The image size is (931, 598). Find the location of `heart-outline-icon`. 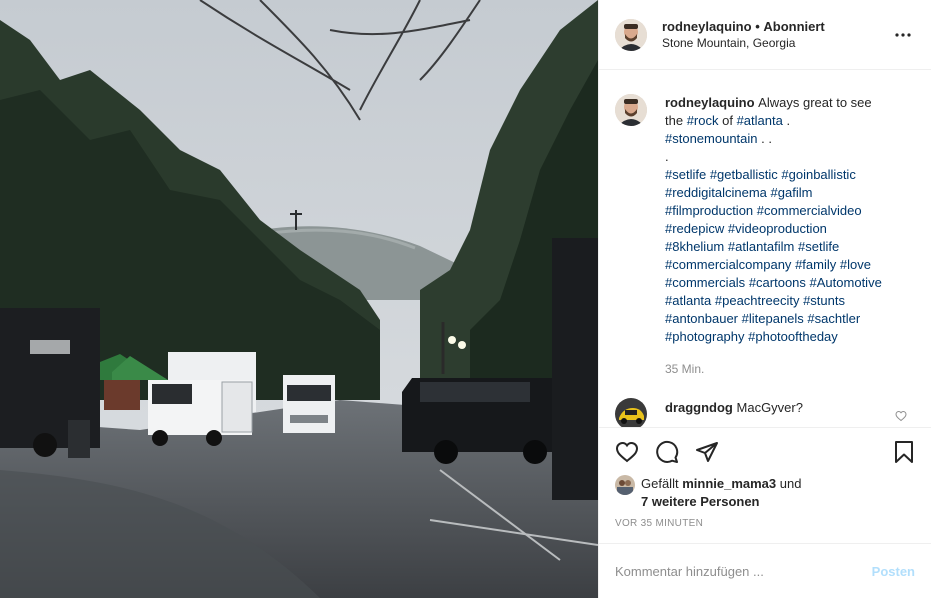

heart-outline-icon is located at coordinates (901, 416).